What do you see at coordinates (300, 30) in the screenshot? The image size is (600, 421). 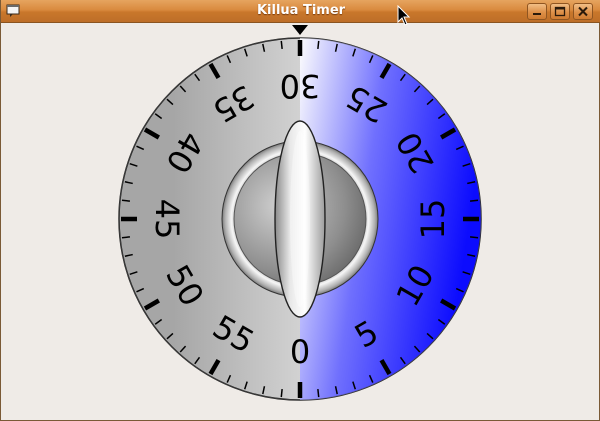 I see `pointer-triangle-icon` at bounding box center [300, 30].